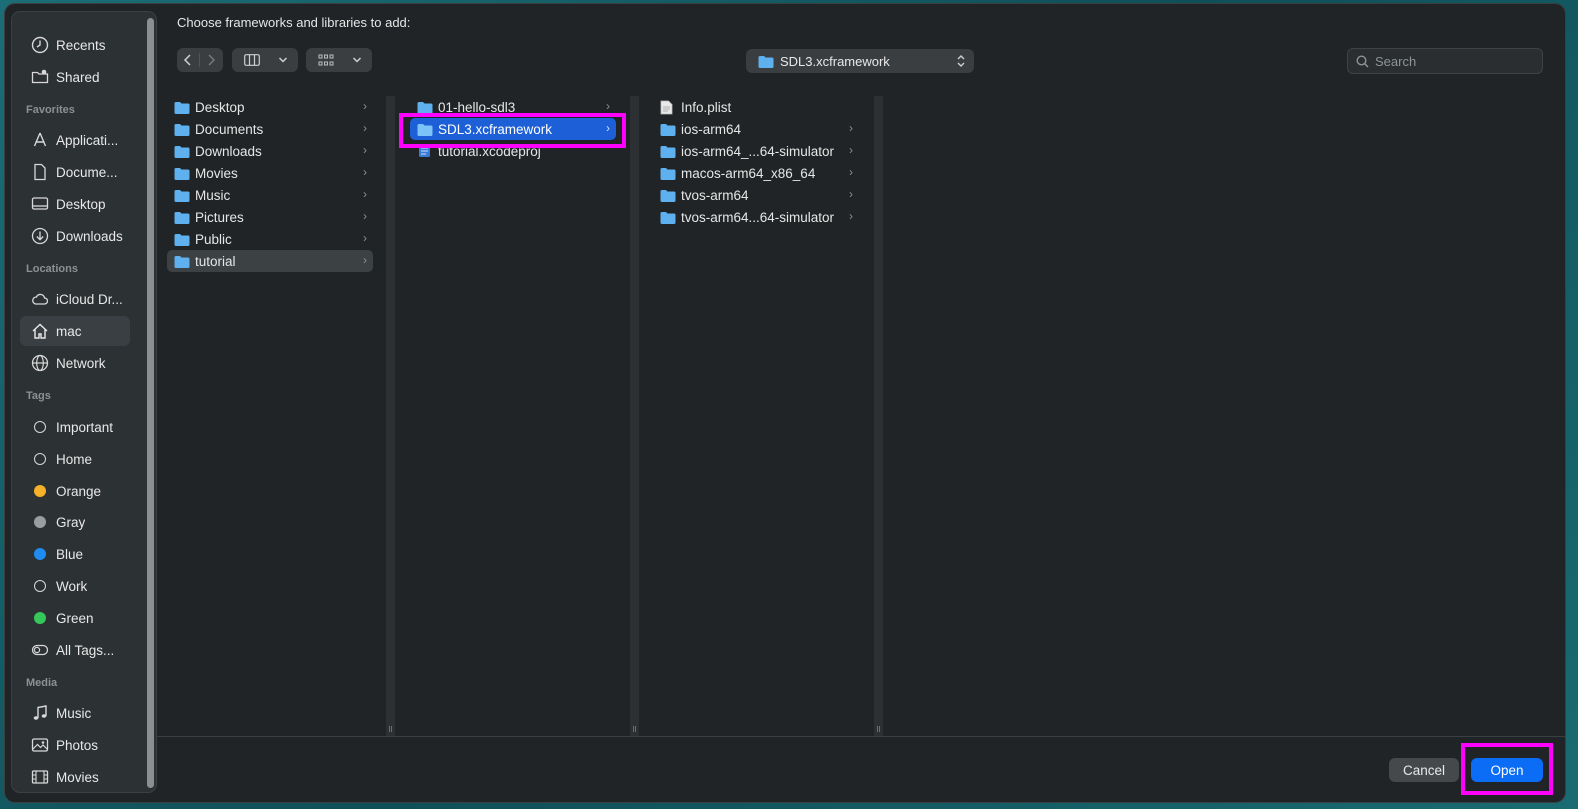 This screenshot has width=1578, height=809. Describe the element at coordinates (756, 173) in the screenshot. I see `list-item-macos-arm64-x86-64: macos-arm64_x86_64 ›` at that location.